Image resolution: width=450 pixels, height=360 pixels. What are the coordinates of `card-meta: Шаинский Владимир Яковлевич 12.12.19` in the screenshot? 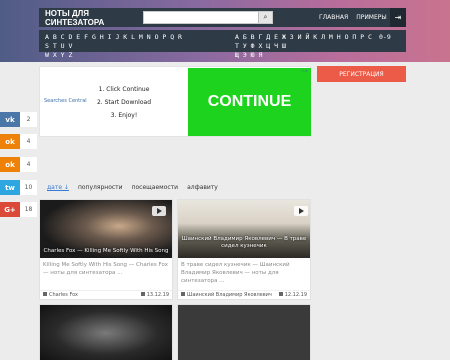 It's located at (244, 294).